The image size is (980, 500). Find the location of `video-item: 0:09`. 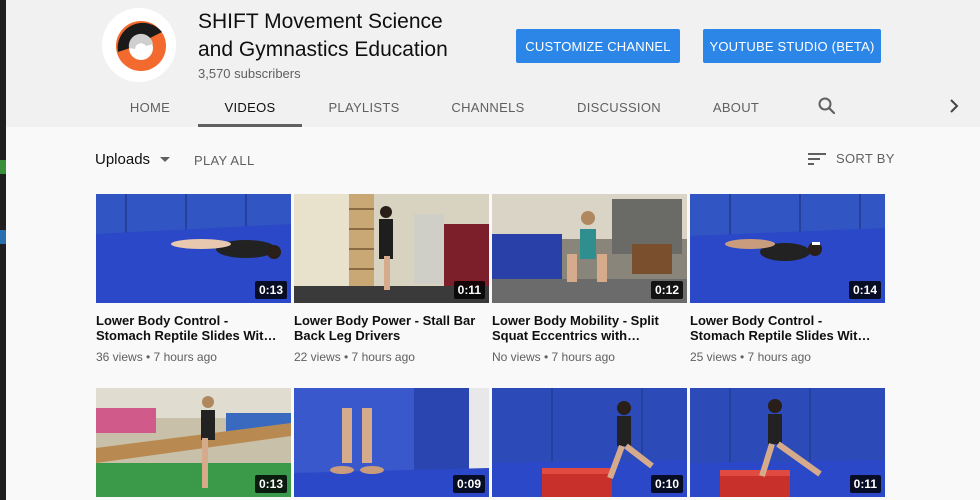

video-item: 0:09 is located at coordinates (391, 442).